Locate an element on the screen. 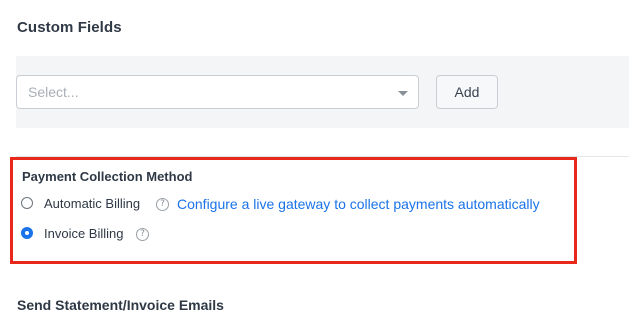 This screenshot has width=629, height=320. invoice-billing-radio is located at coordinates (27, 233).